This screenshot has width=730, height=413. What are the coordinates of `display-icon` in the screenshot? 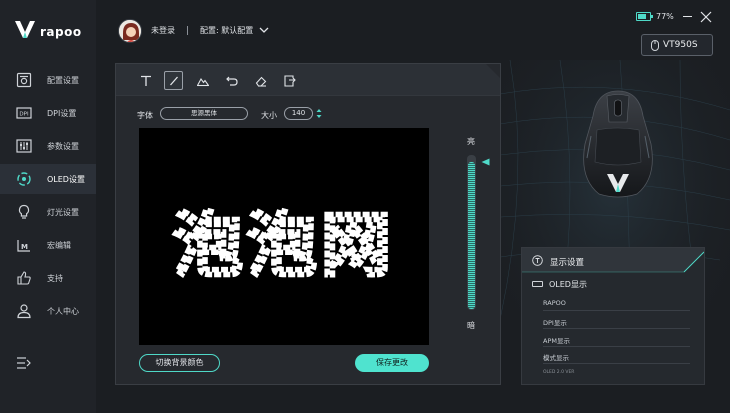 It's located at (537, 260).